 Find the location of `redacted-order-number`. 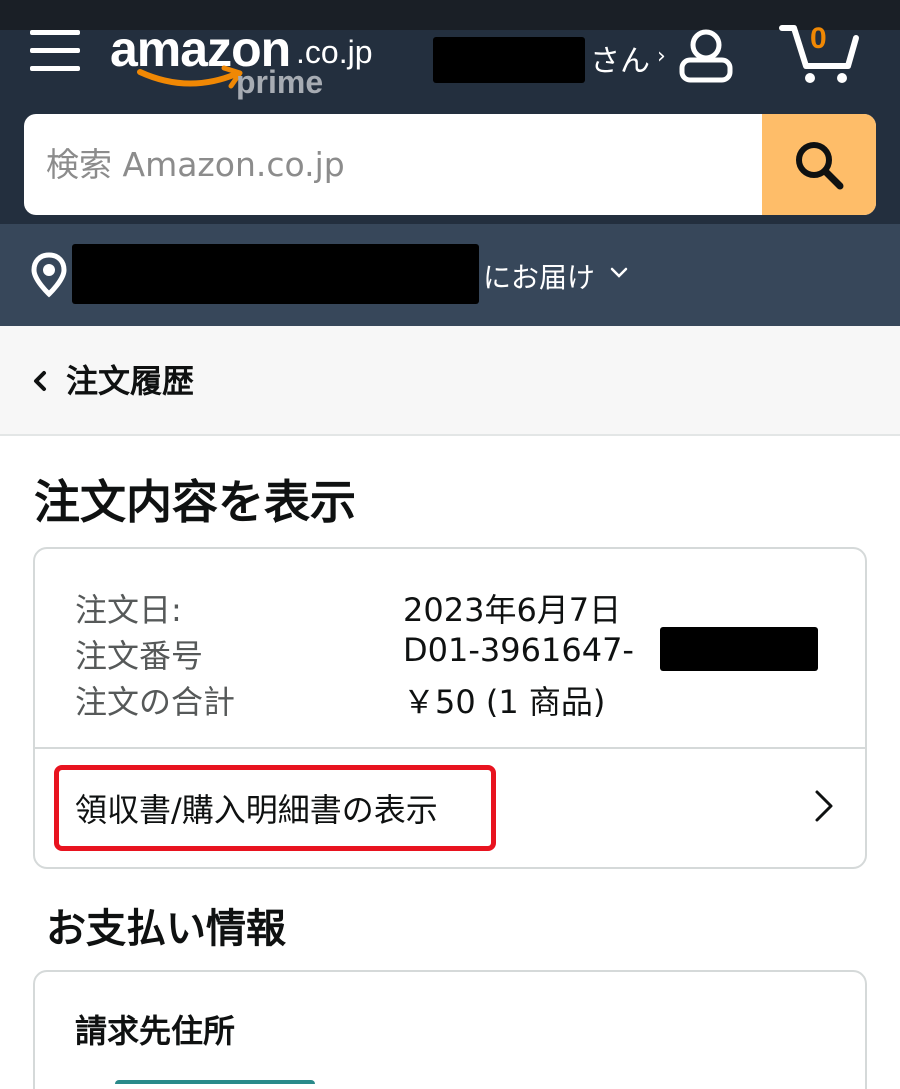

redacted-order-number is located at coordinates (739, 649).